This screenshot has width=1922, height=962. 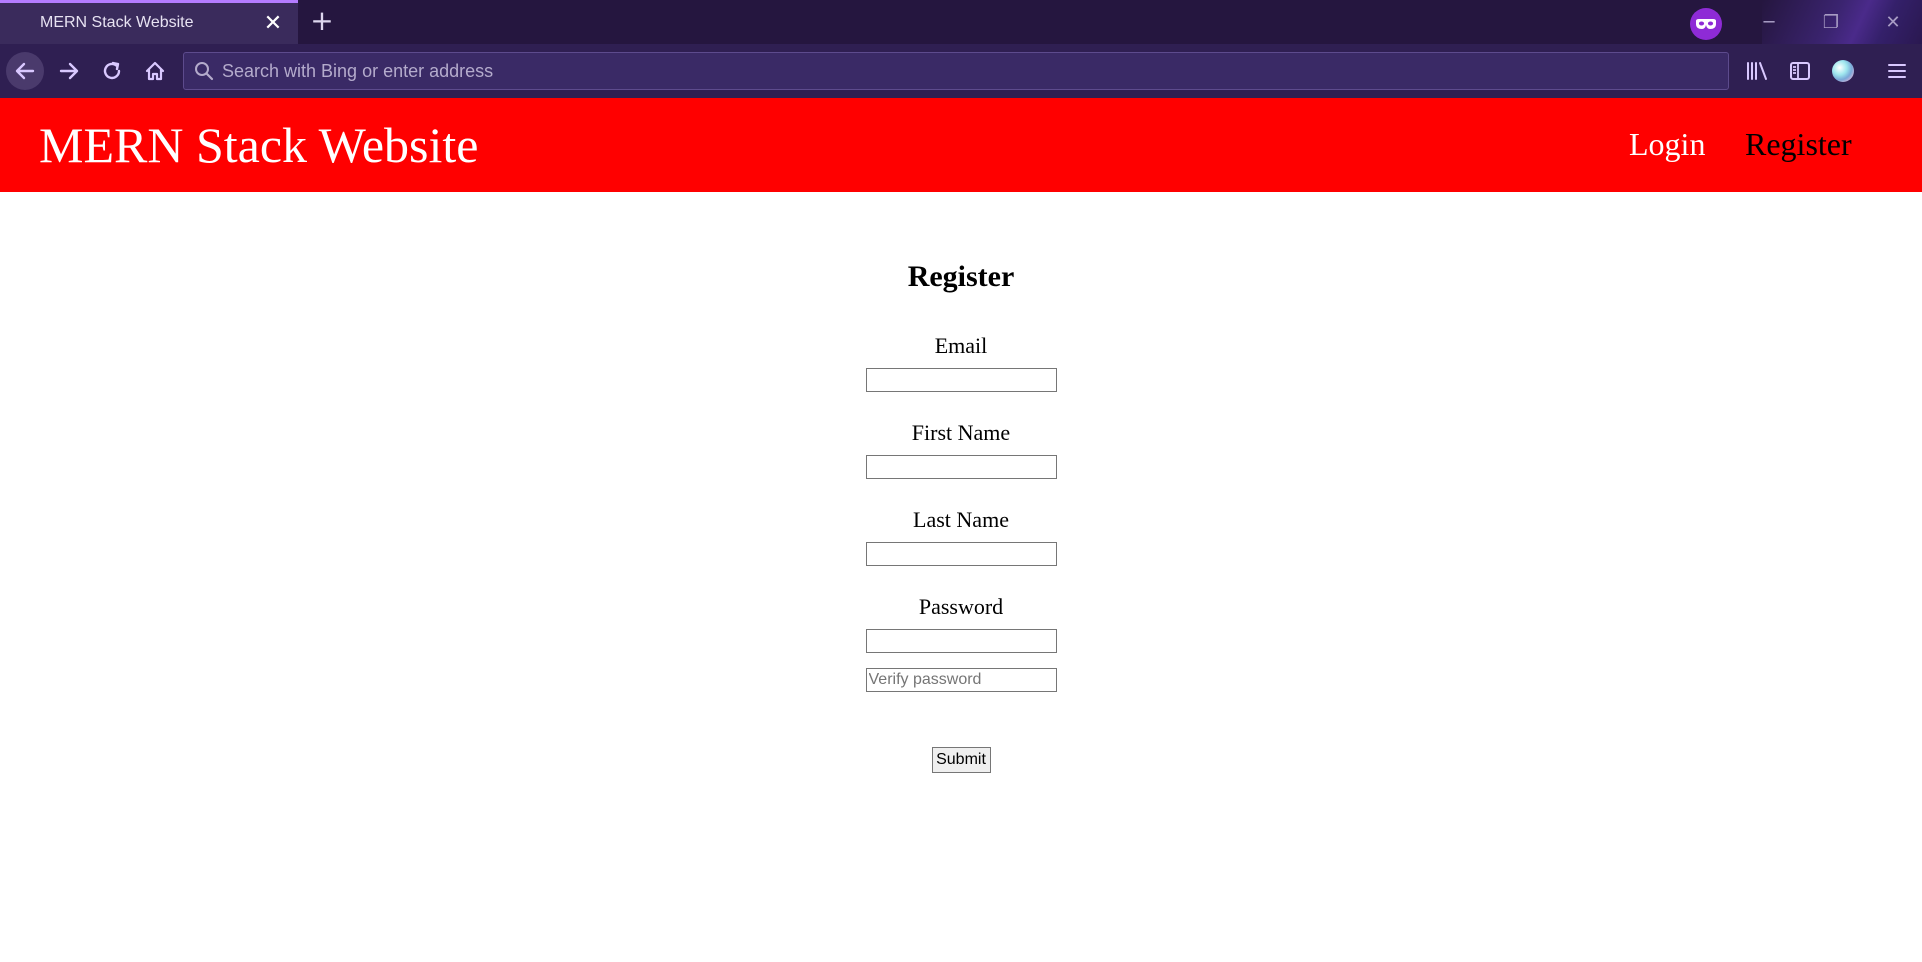 What do you see at coordinates (204, 71) in the screenshot?
I see `search-icon` at bounding box center [204, 71].